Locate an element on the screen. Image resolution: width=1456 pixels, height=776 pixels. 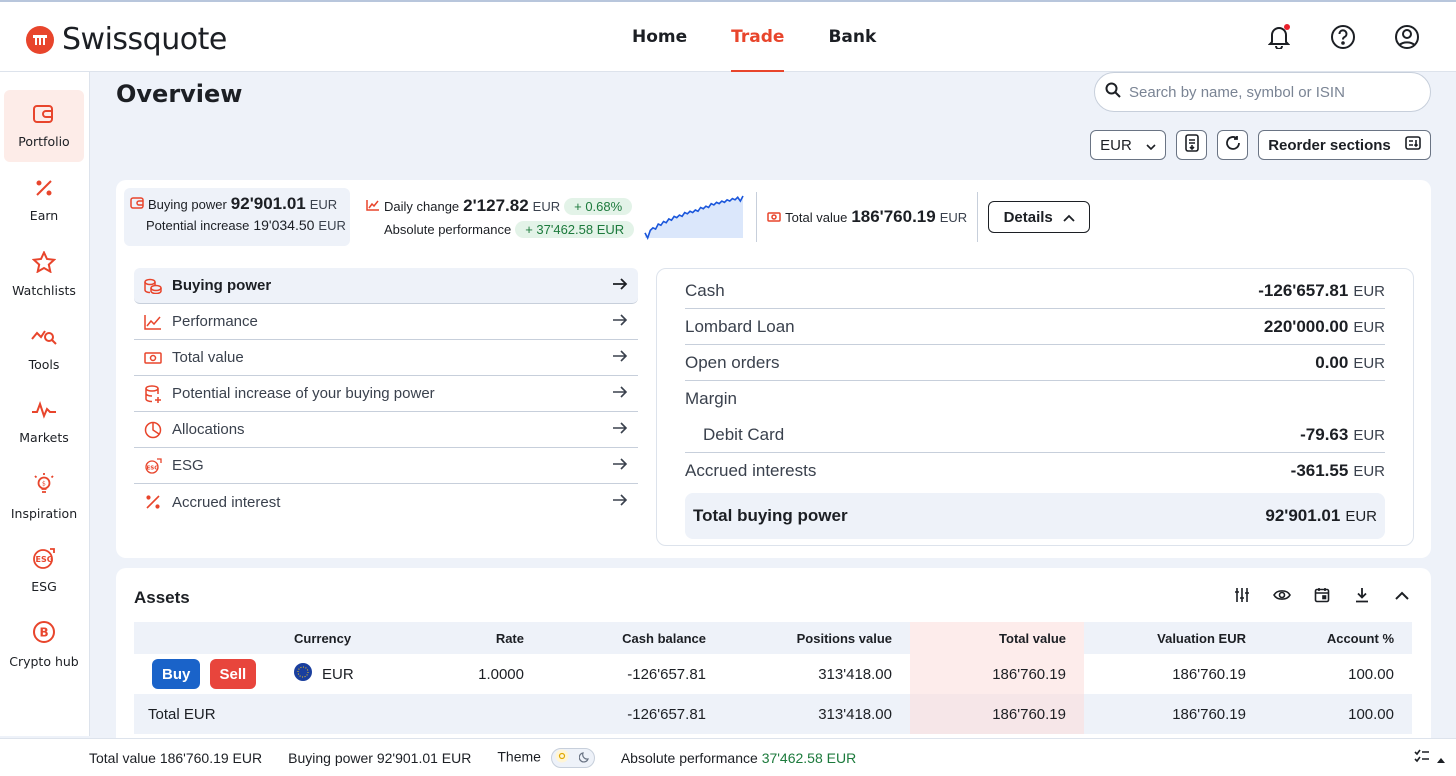
buy-button: Buy is located at coordinates (176, 674).